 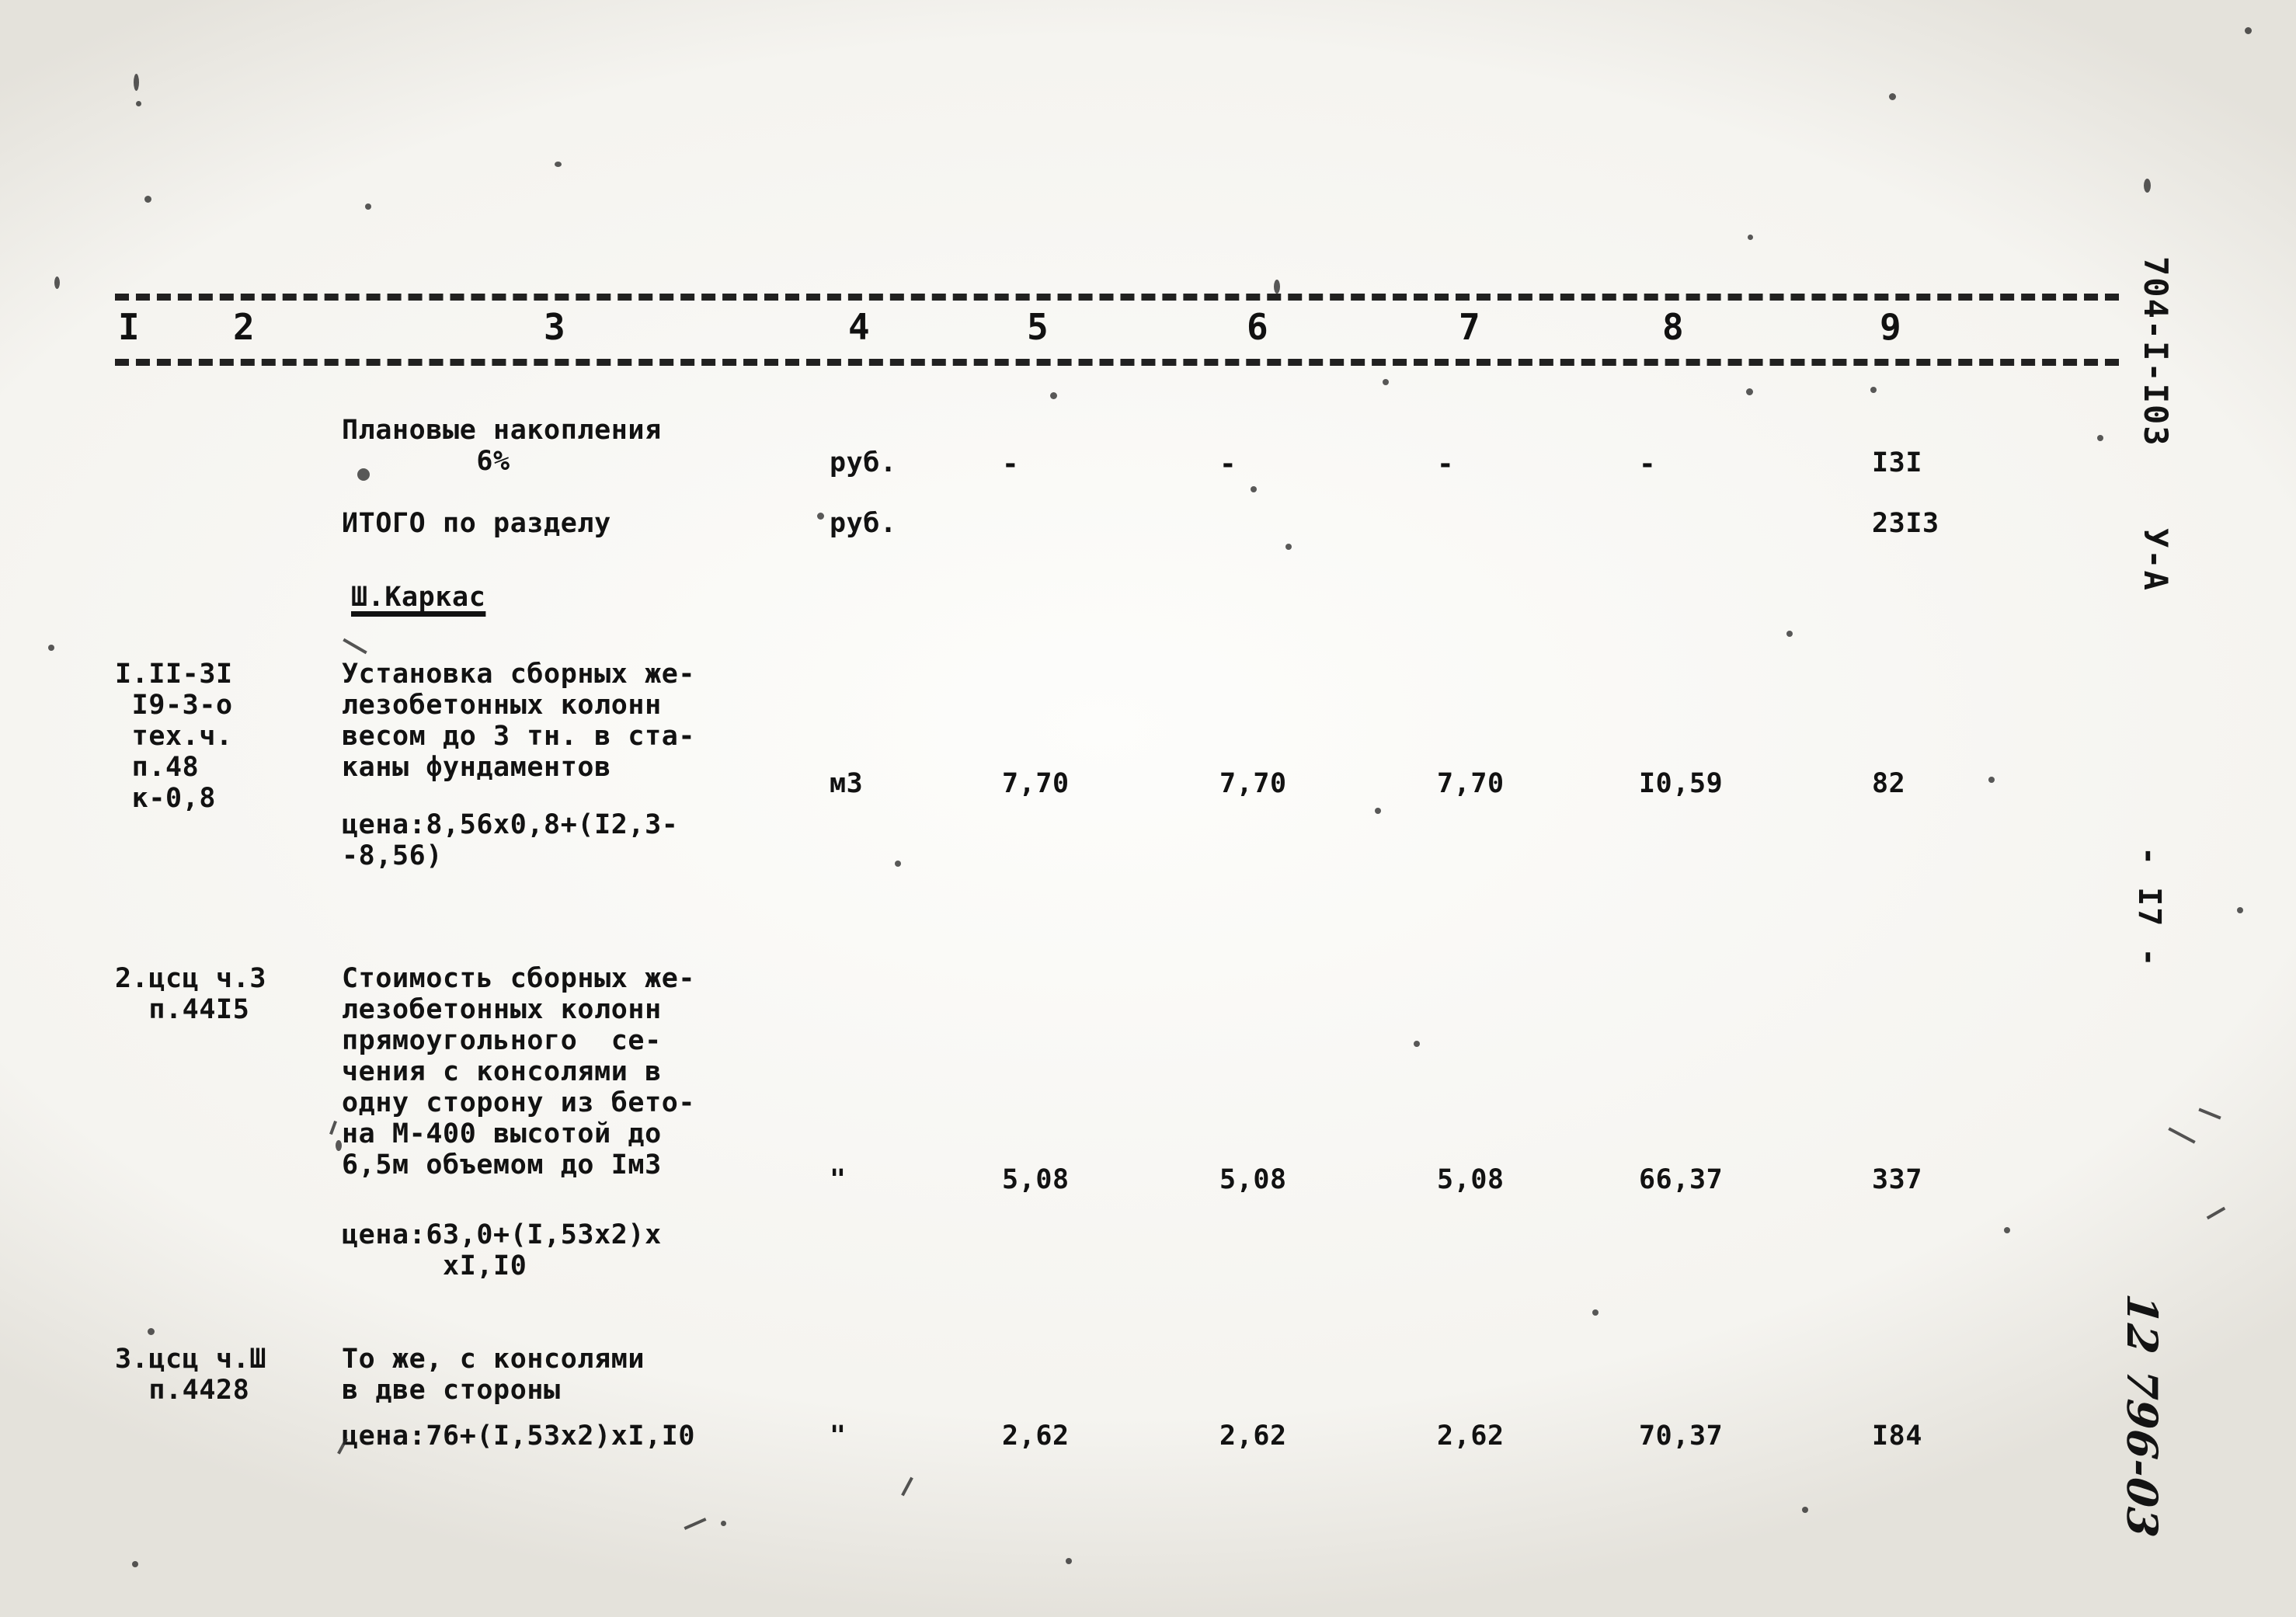 I want to click on row-5-col6: 2,62, so click(x=1253, y=1436).